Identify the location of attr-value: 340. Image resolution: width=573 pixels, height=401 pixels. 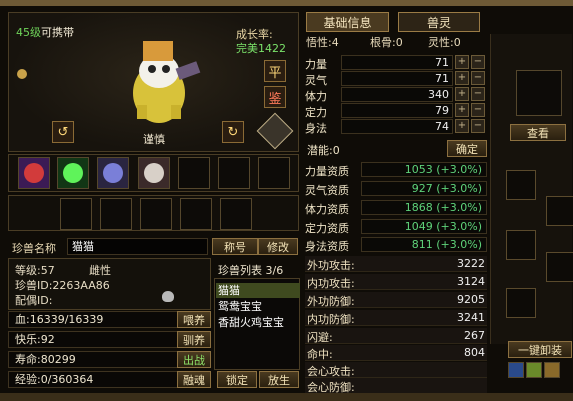
(397, 94).